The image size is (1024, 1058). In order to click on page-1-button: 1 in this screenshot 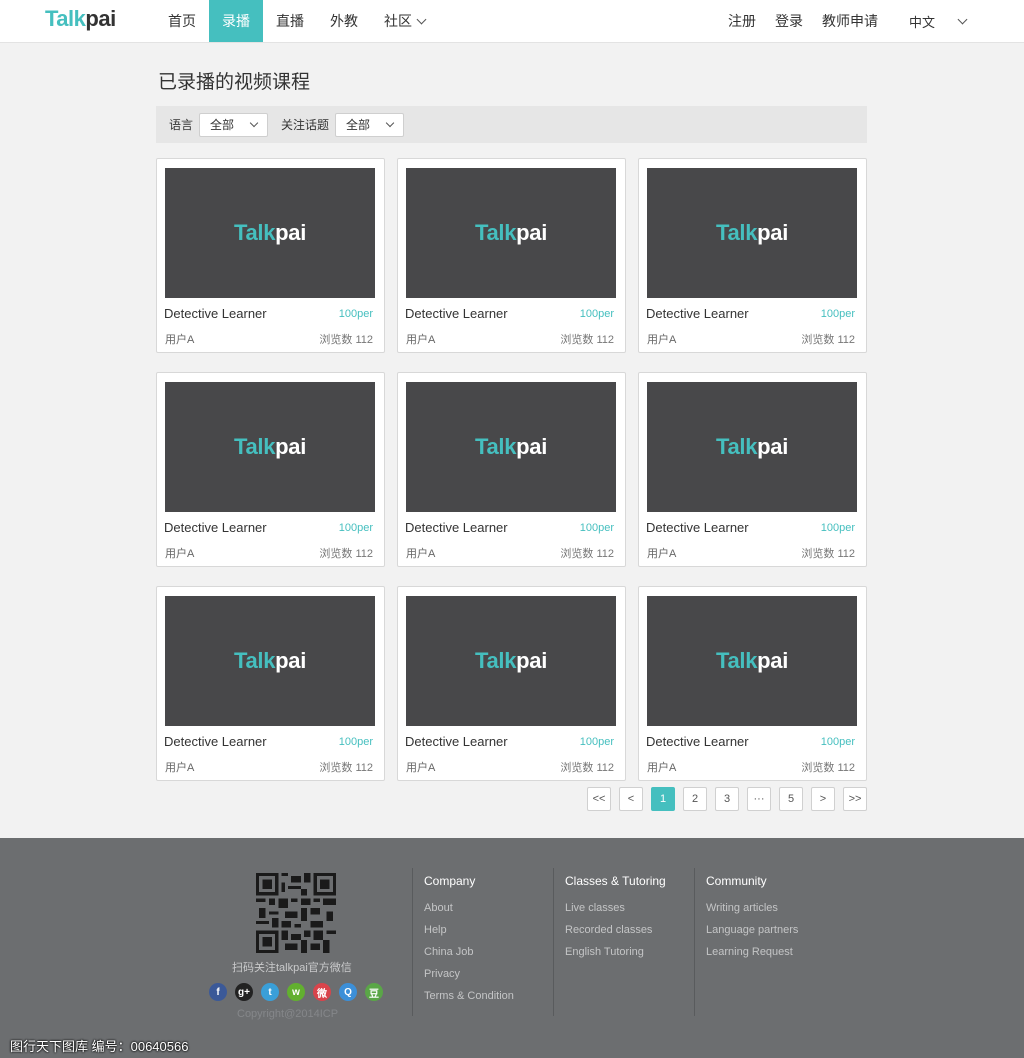, I will do `click(663, 799)`.